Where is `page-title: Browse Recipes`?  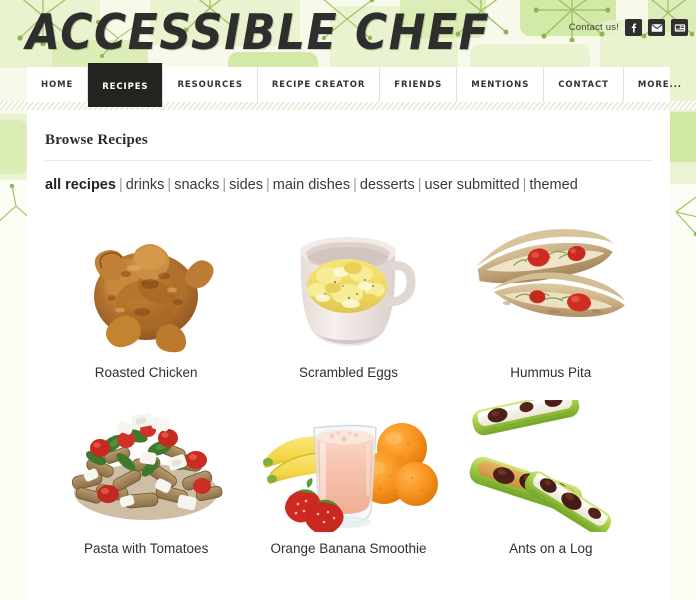 page-title: Browse Recipes is located at coordinates (96, 140).